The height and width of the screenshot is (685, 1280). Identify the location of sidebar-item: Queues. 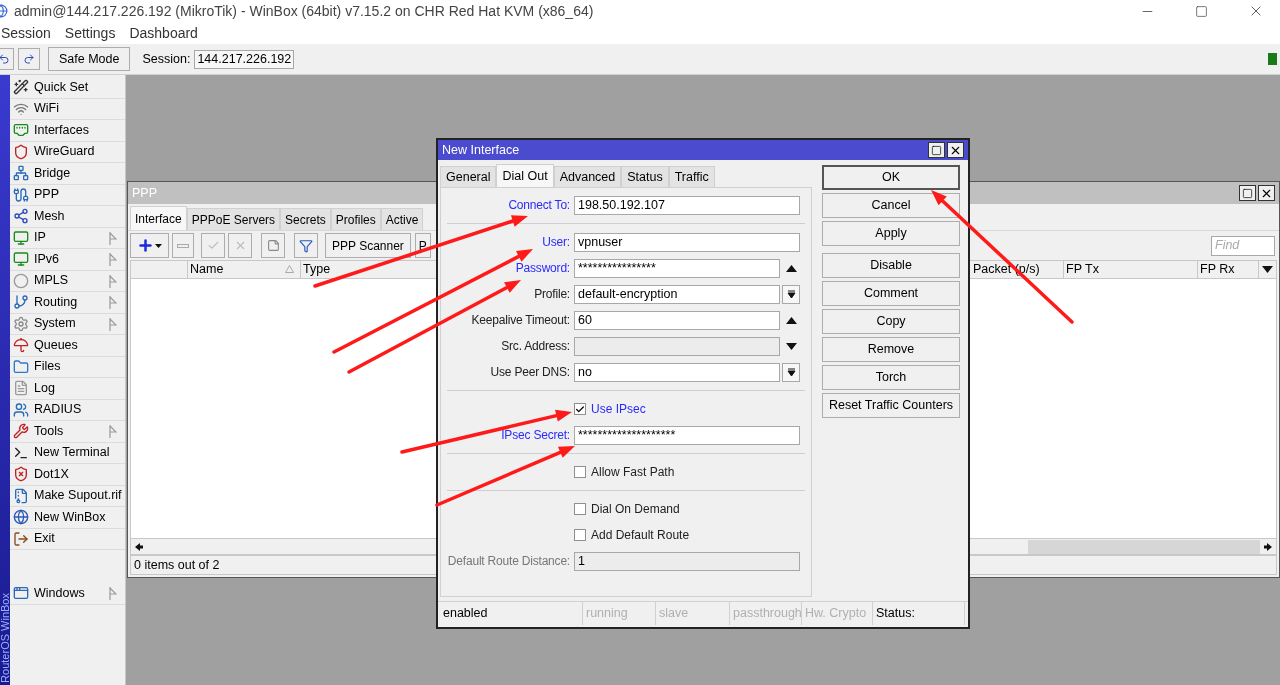
(67, 346).